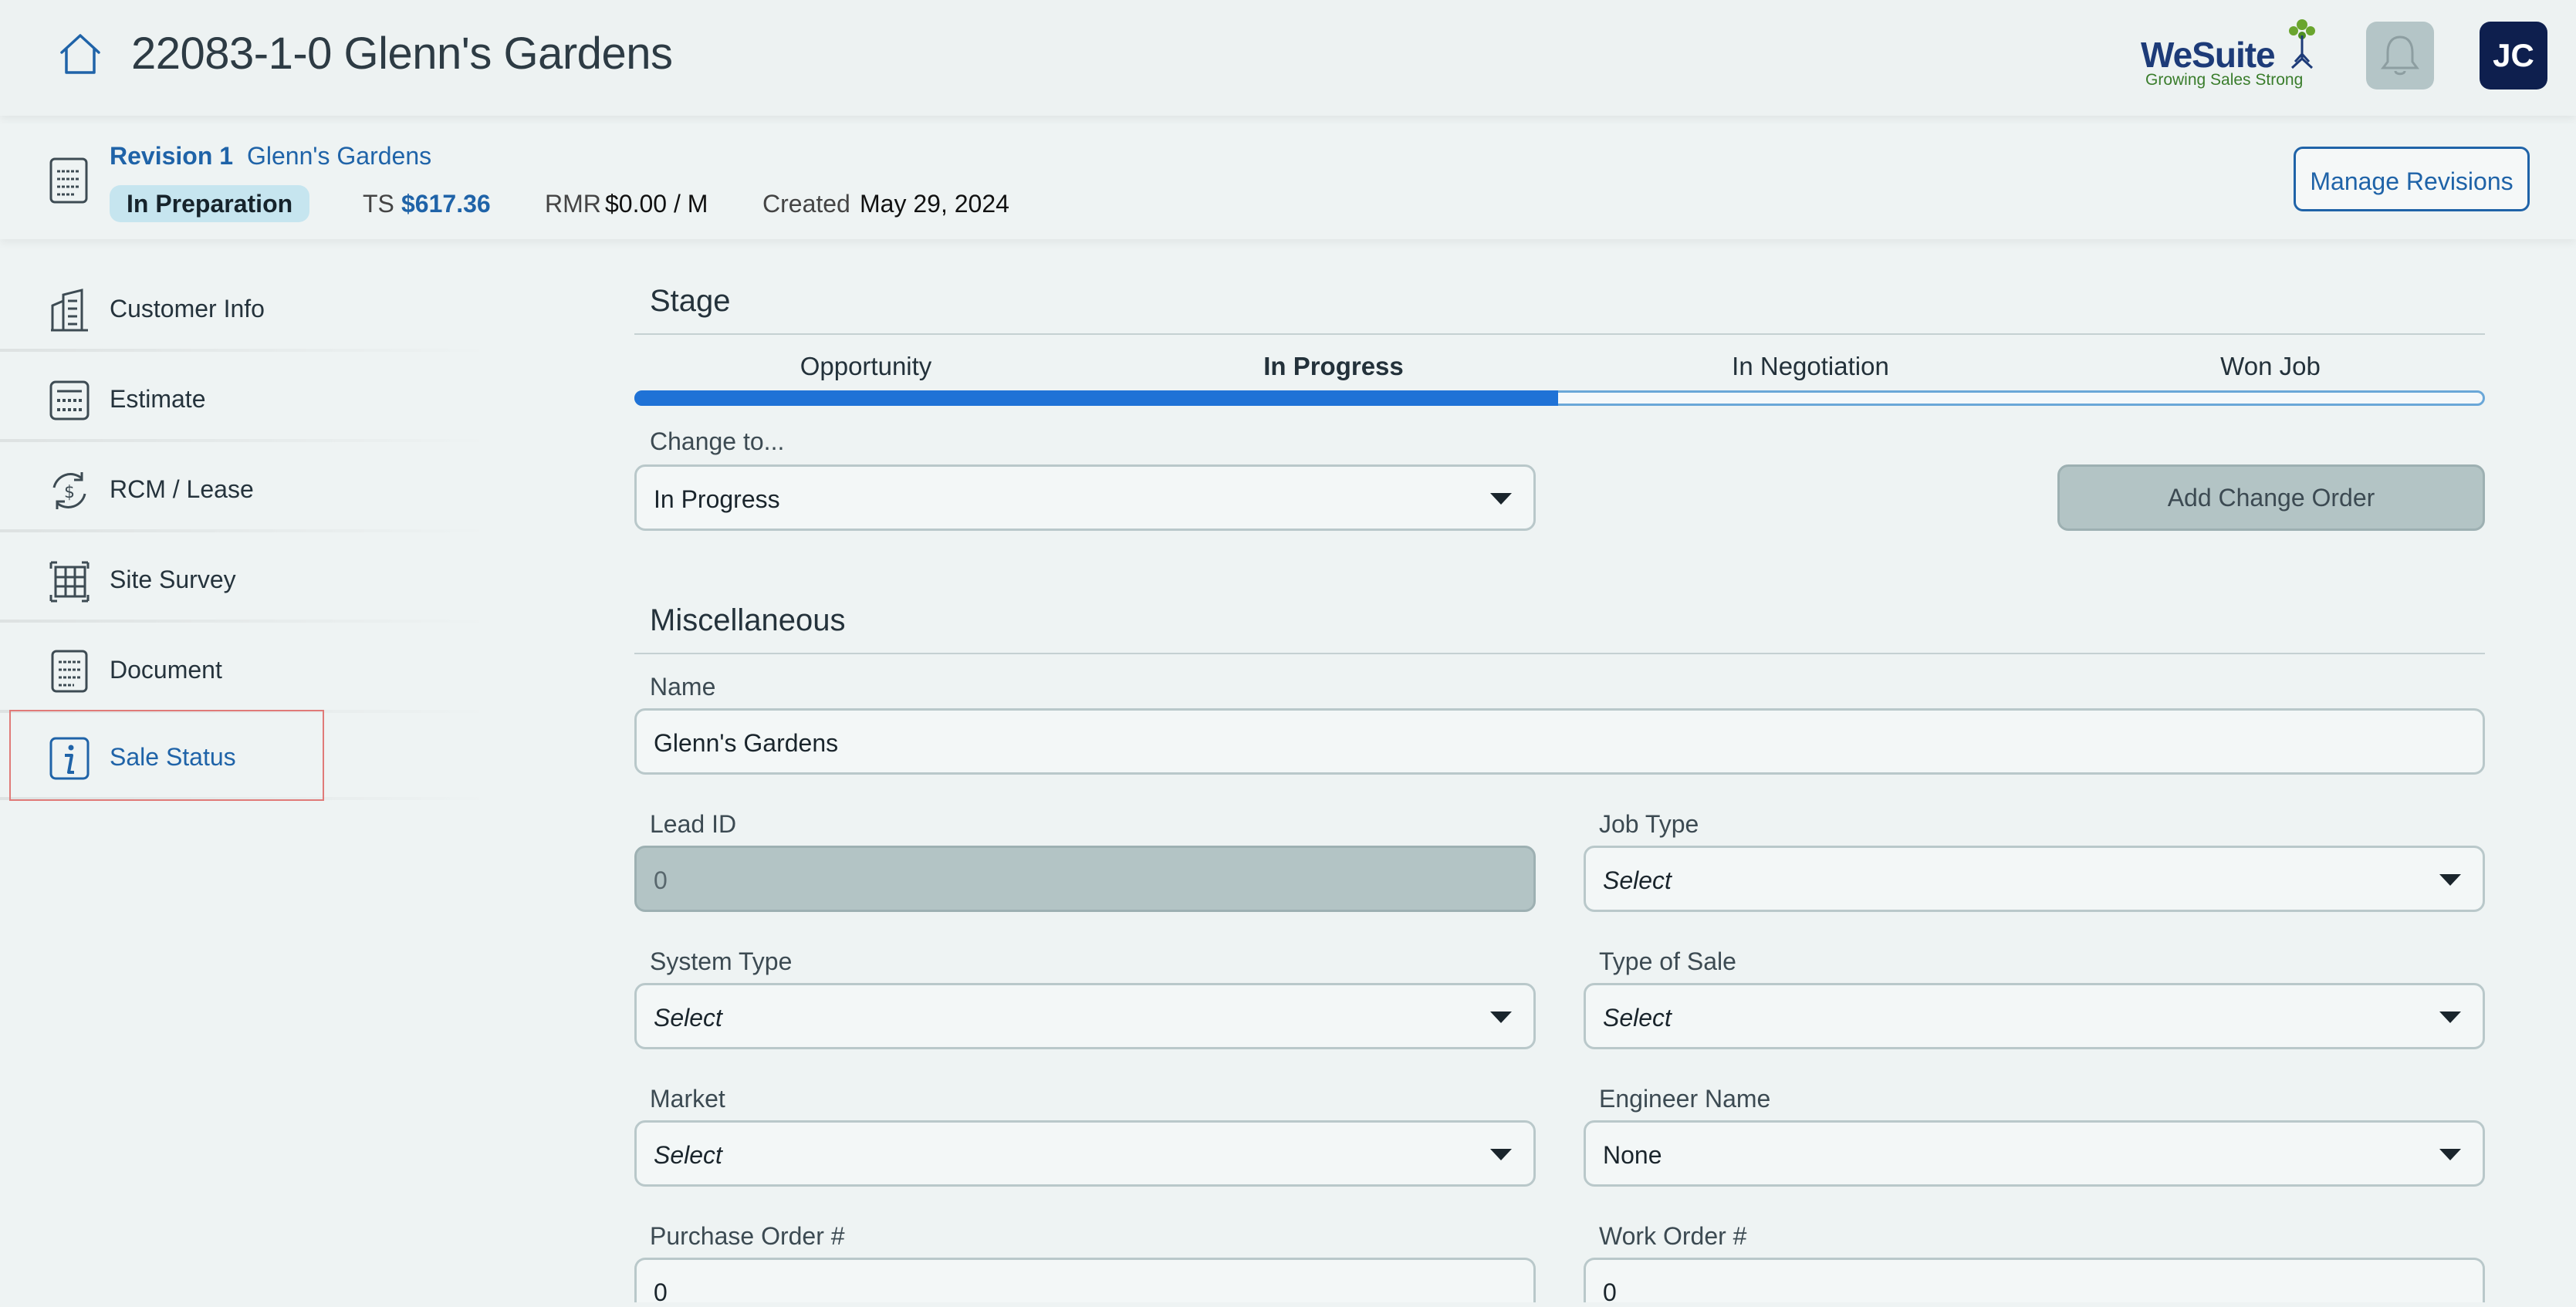 The image size is (2576, 1307). Describe the element at coordinates (69, 400) in the screenshot. I see `calculator-icon` at that location.